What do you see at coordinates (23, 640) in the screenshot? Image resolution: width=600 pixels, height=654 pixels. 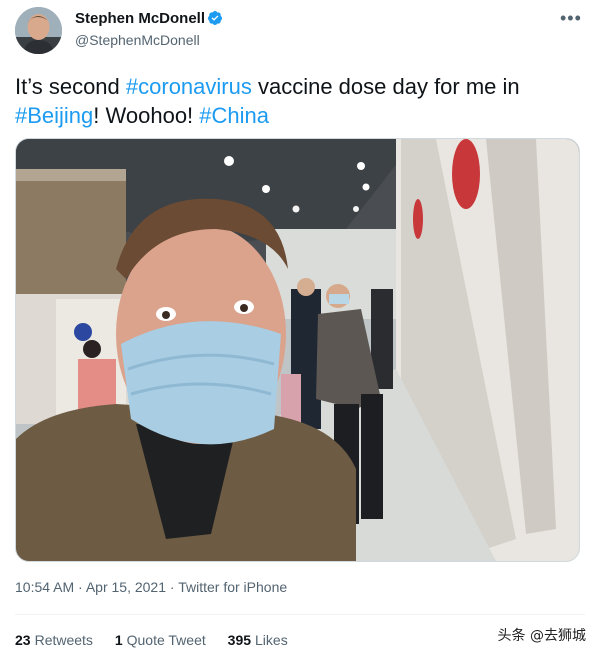 I see `retweets-count: 23` at bounding box center [23, 640].